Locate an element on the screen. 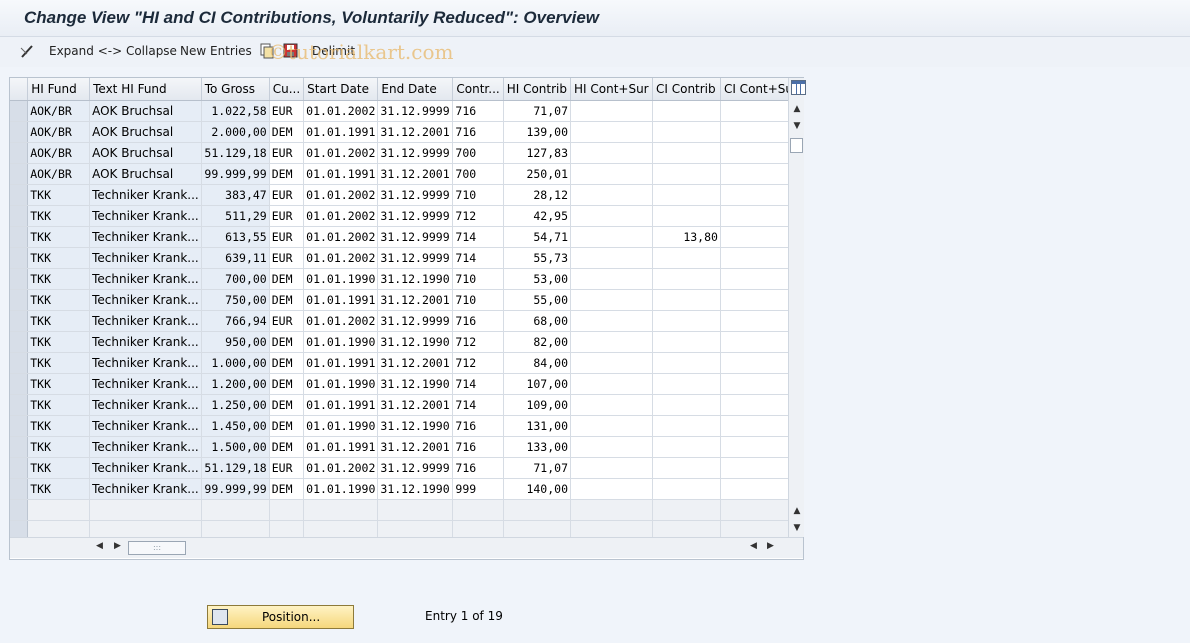 Image resolution: width=1190 pixels, height=643 pixels. cell-hi-contrib: 133,00 is located at coordinates (537, 447).